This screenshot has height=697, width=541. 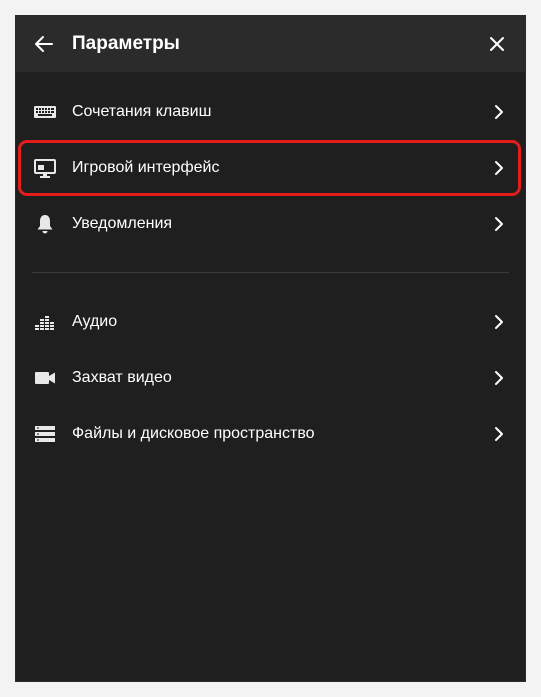 I want to click on divider, so click(x=270, y=272).